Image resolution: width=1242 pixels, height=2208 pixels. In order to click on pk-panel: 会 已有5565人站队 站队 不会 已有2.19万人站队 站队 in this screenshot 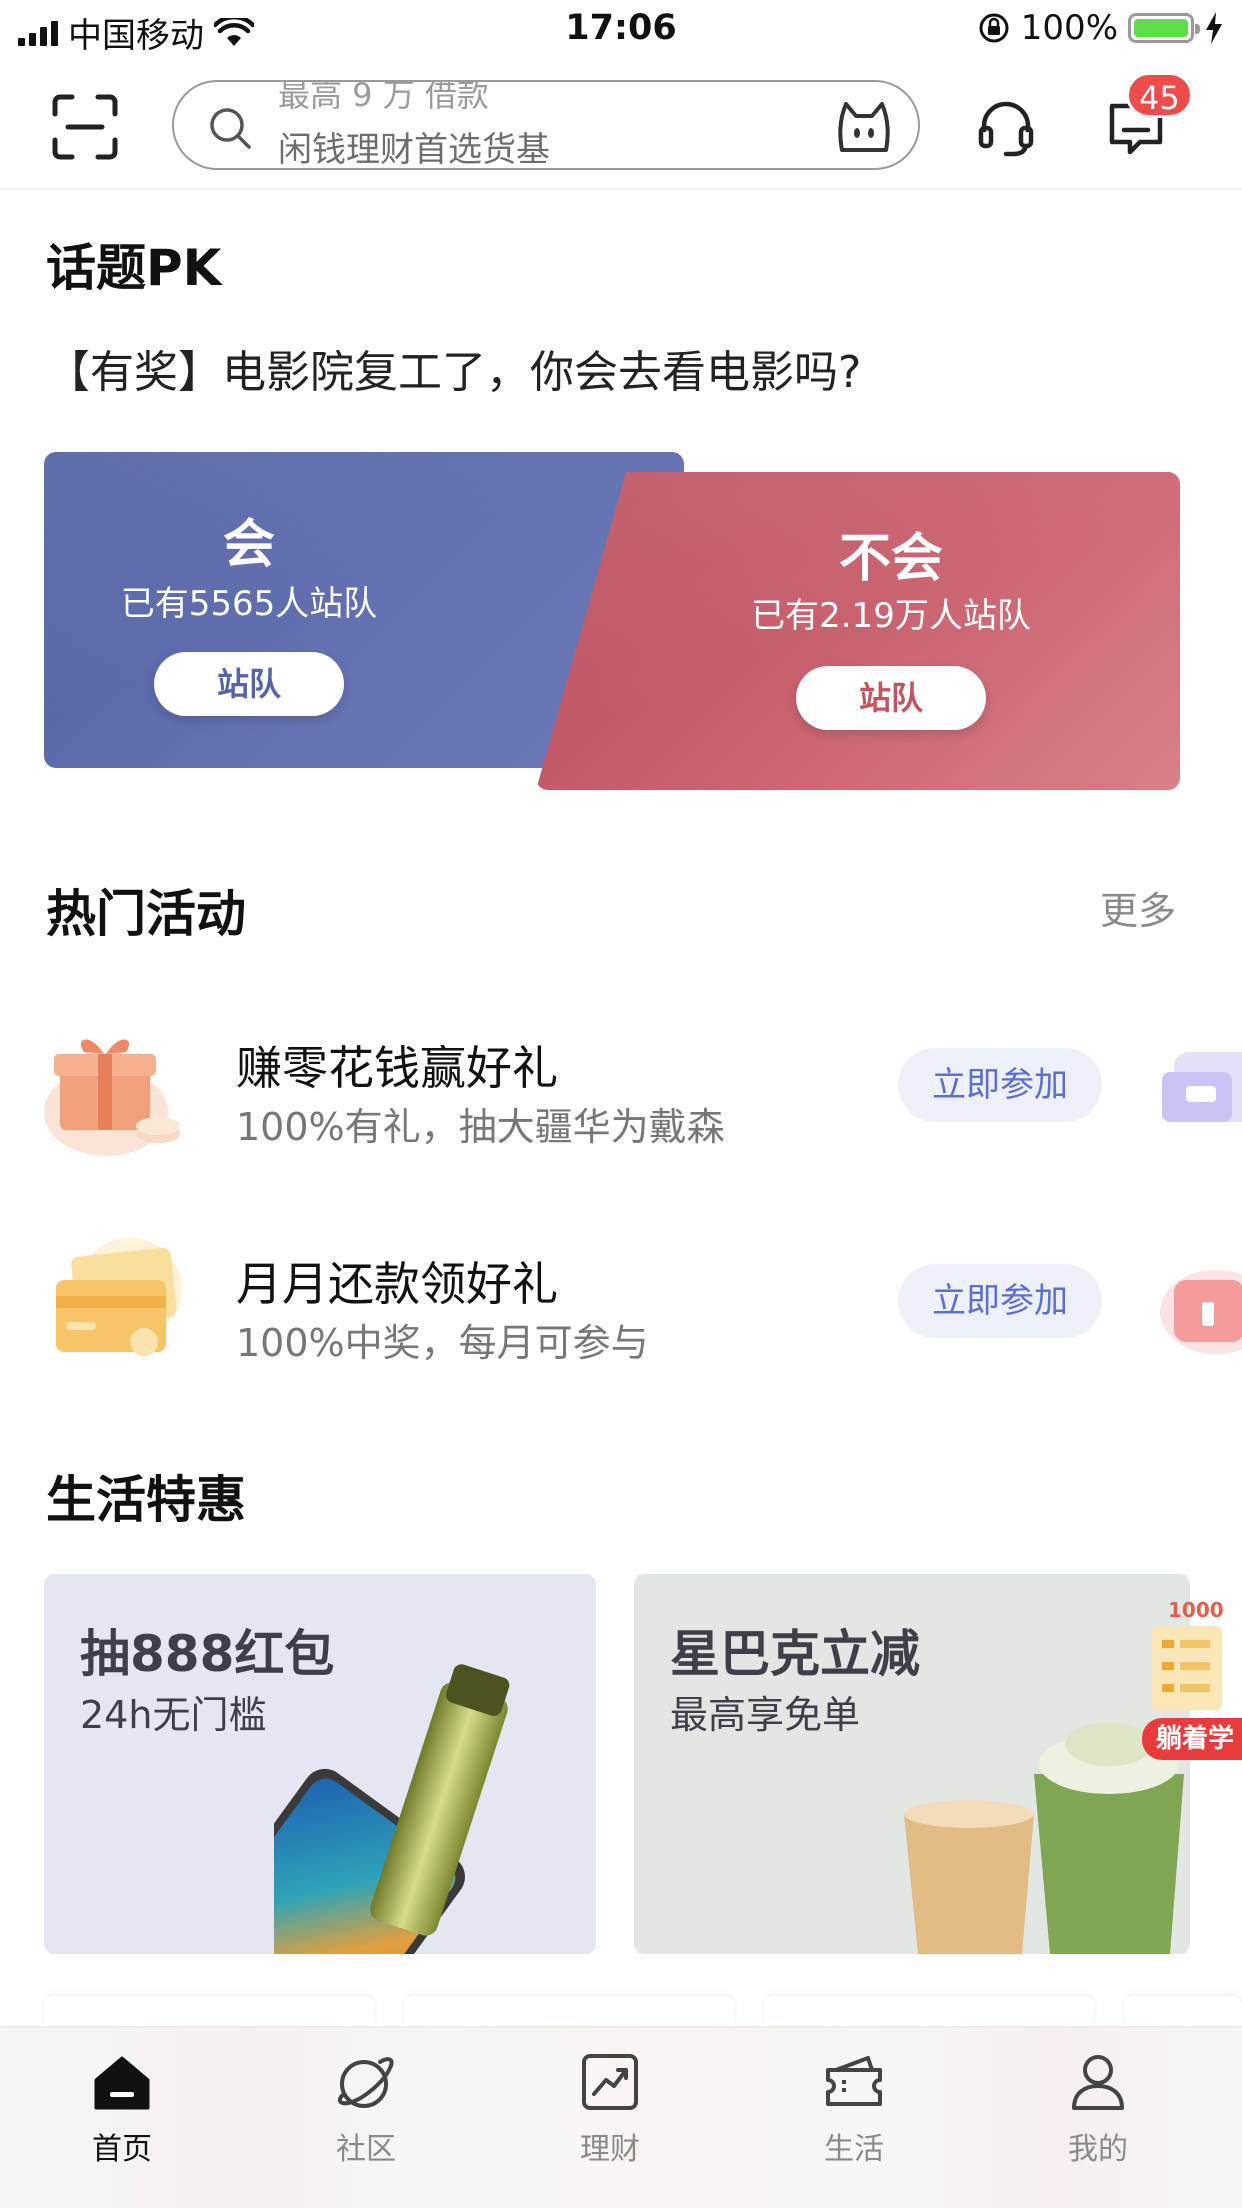, I will do `click(612, 621)`.